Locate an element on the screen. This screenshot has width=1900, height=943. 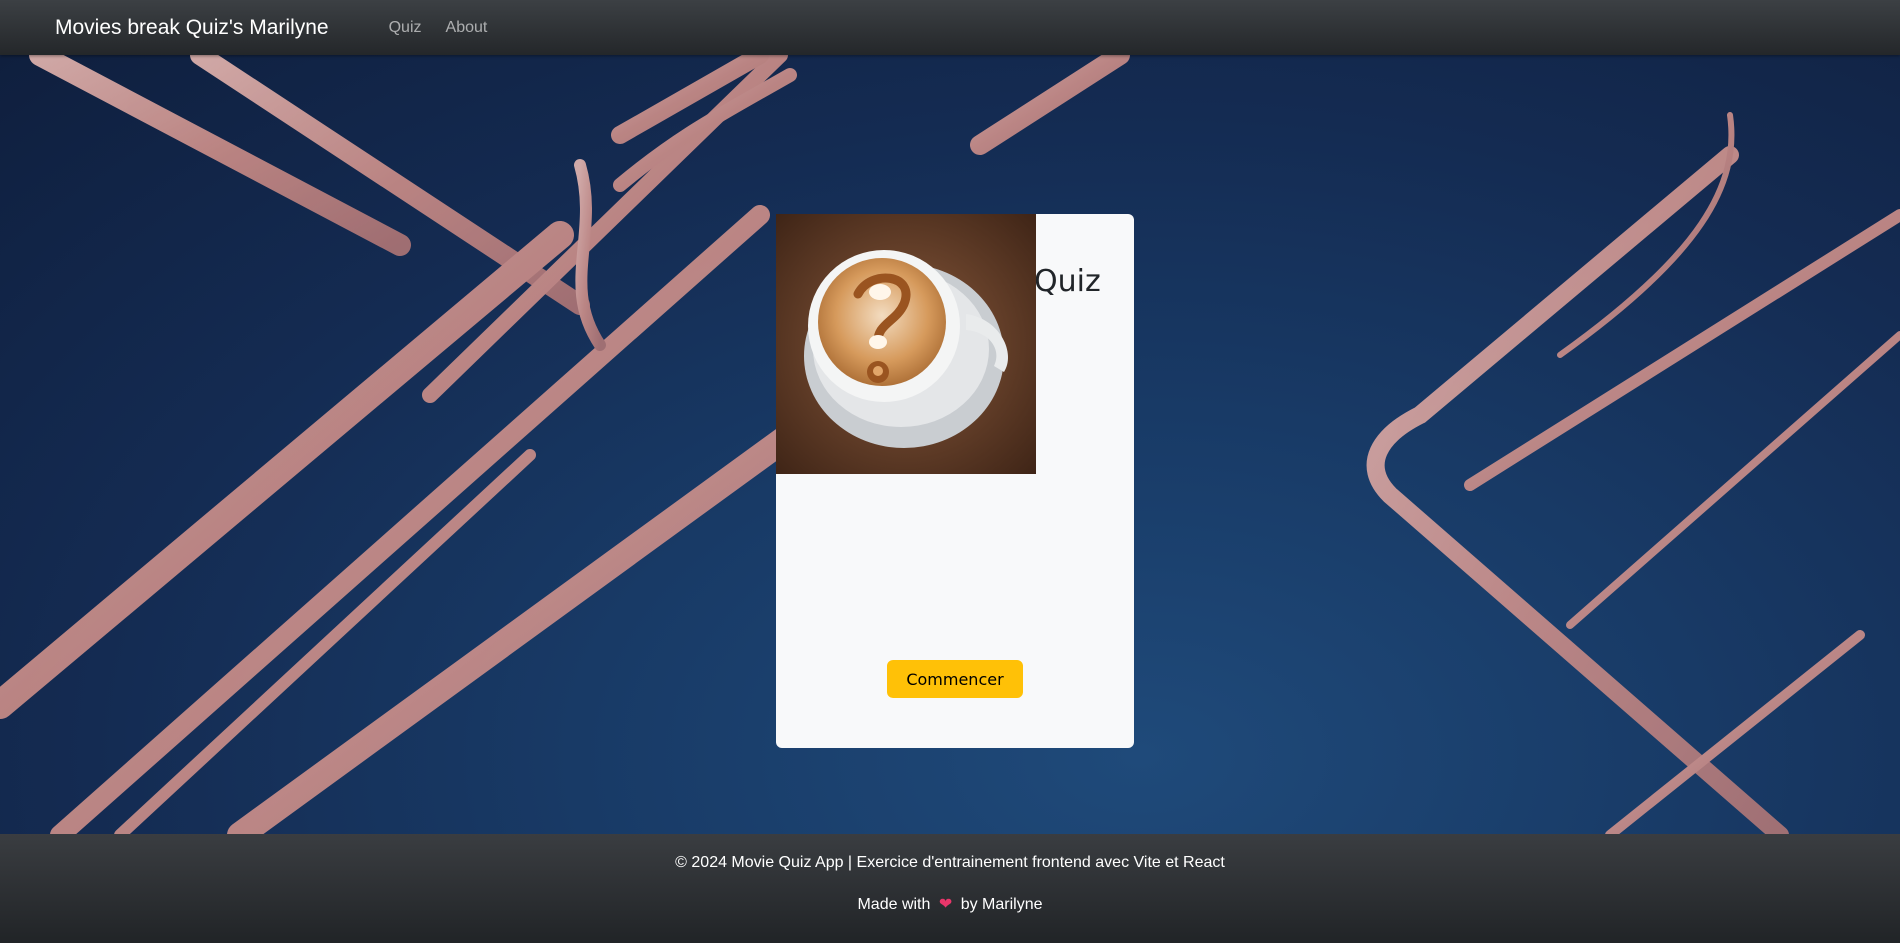
author-text: by Marilyne is located at coordinates (1001, 904).